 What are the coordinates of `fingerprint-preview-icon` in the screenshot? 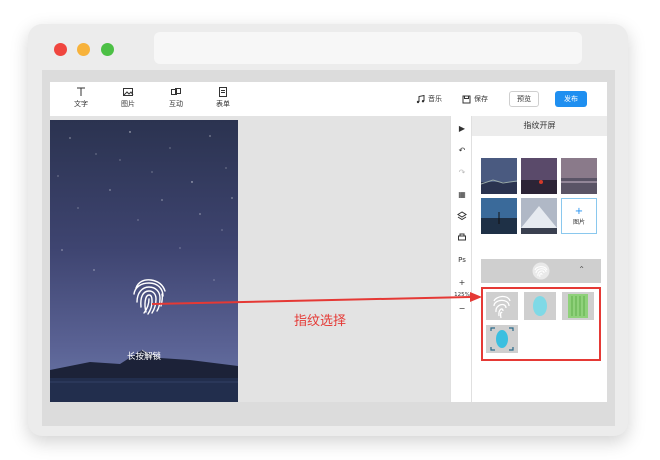 It's located at (541, 271).